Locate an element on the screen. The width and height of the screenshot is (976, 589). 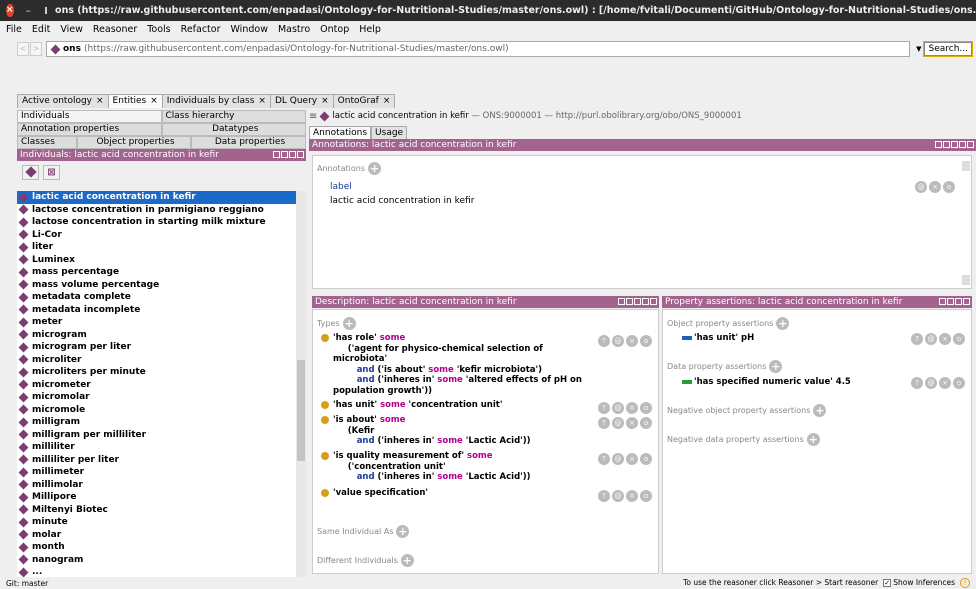
list-item: milligram per milliliter is located at coordinates (156, 435).